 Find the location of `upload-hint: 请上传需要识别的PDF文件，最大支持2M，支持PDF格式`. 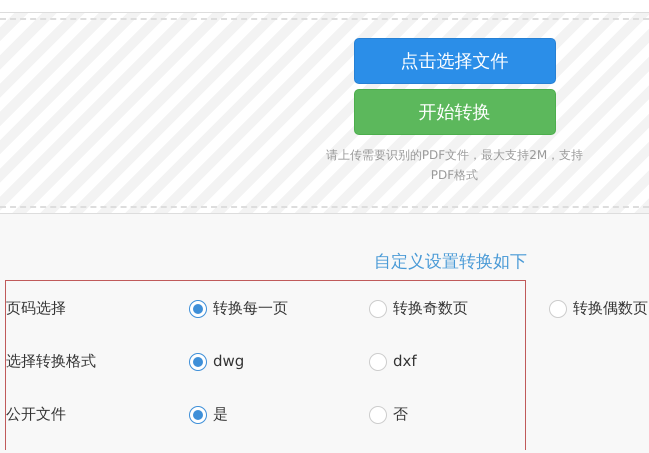

upload-hint: 请上传需要识别的PDF文件，最大支持2M，支持PDF格式 is located at coordinates (454, 165).